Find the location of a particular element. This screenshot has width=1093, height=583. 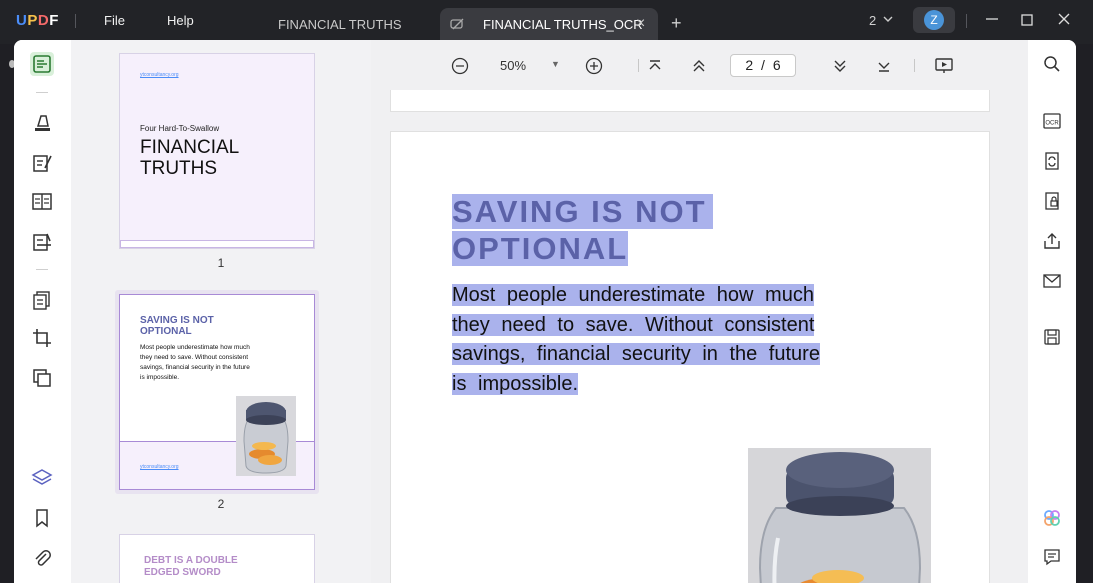

body-line: Most people underestimate how much is located at coordinates (633, 295).